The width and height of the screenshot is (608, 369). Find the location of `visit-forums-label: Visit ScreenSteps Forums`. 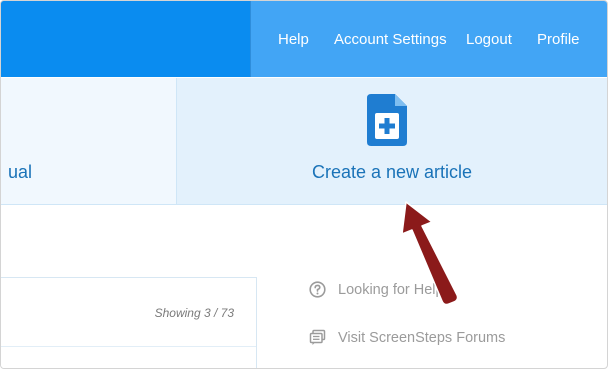

visit-forums-label: Visit ScreenSteps Forums is located at coordinates (422, 337).